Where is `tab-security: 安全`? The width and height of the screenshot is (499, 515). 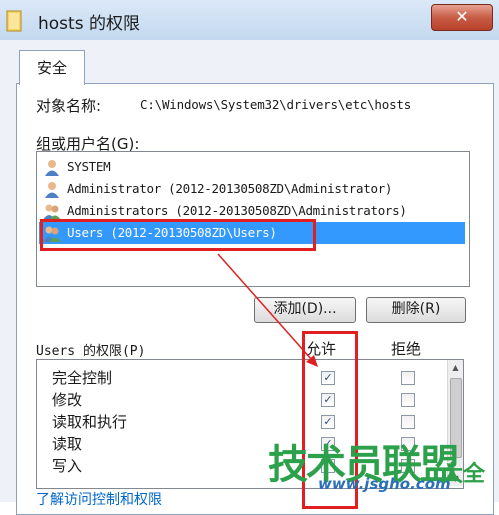
tab-security: 安全 is located at coordinates (52, 67).